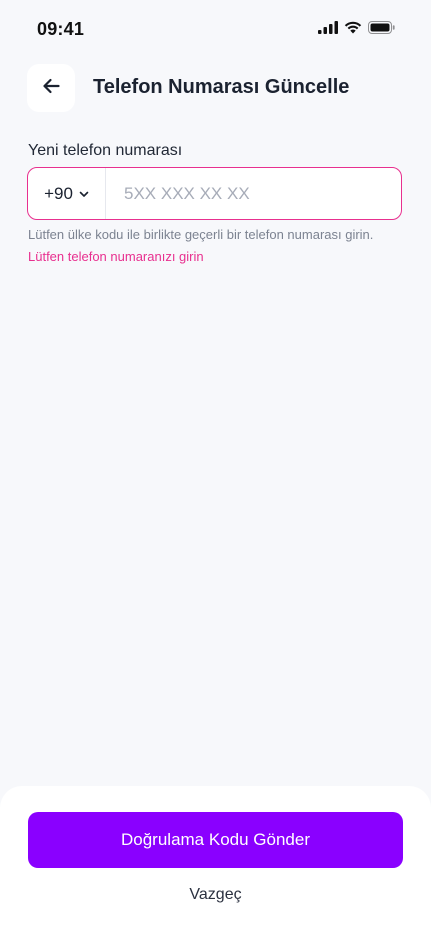 This screenshot has height=931, width=431. What do you see at coordinates (84, 194) in the screenshot?
I see `chevron-down-icon` at bounding box center [84, 194].